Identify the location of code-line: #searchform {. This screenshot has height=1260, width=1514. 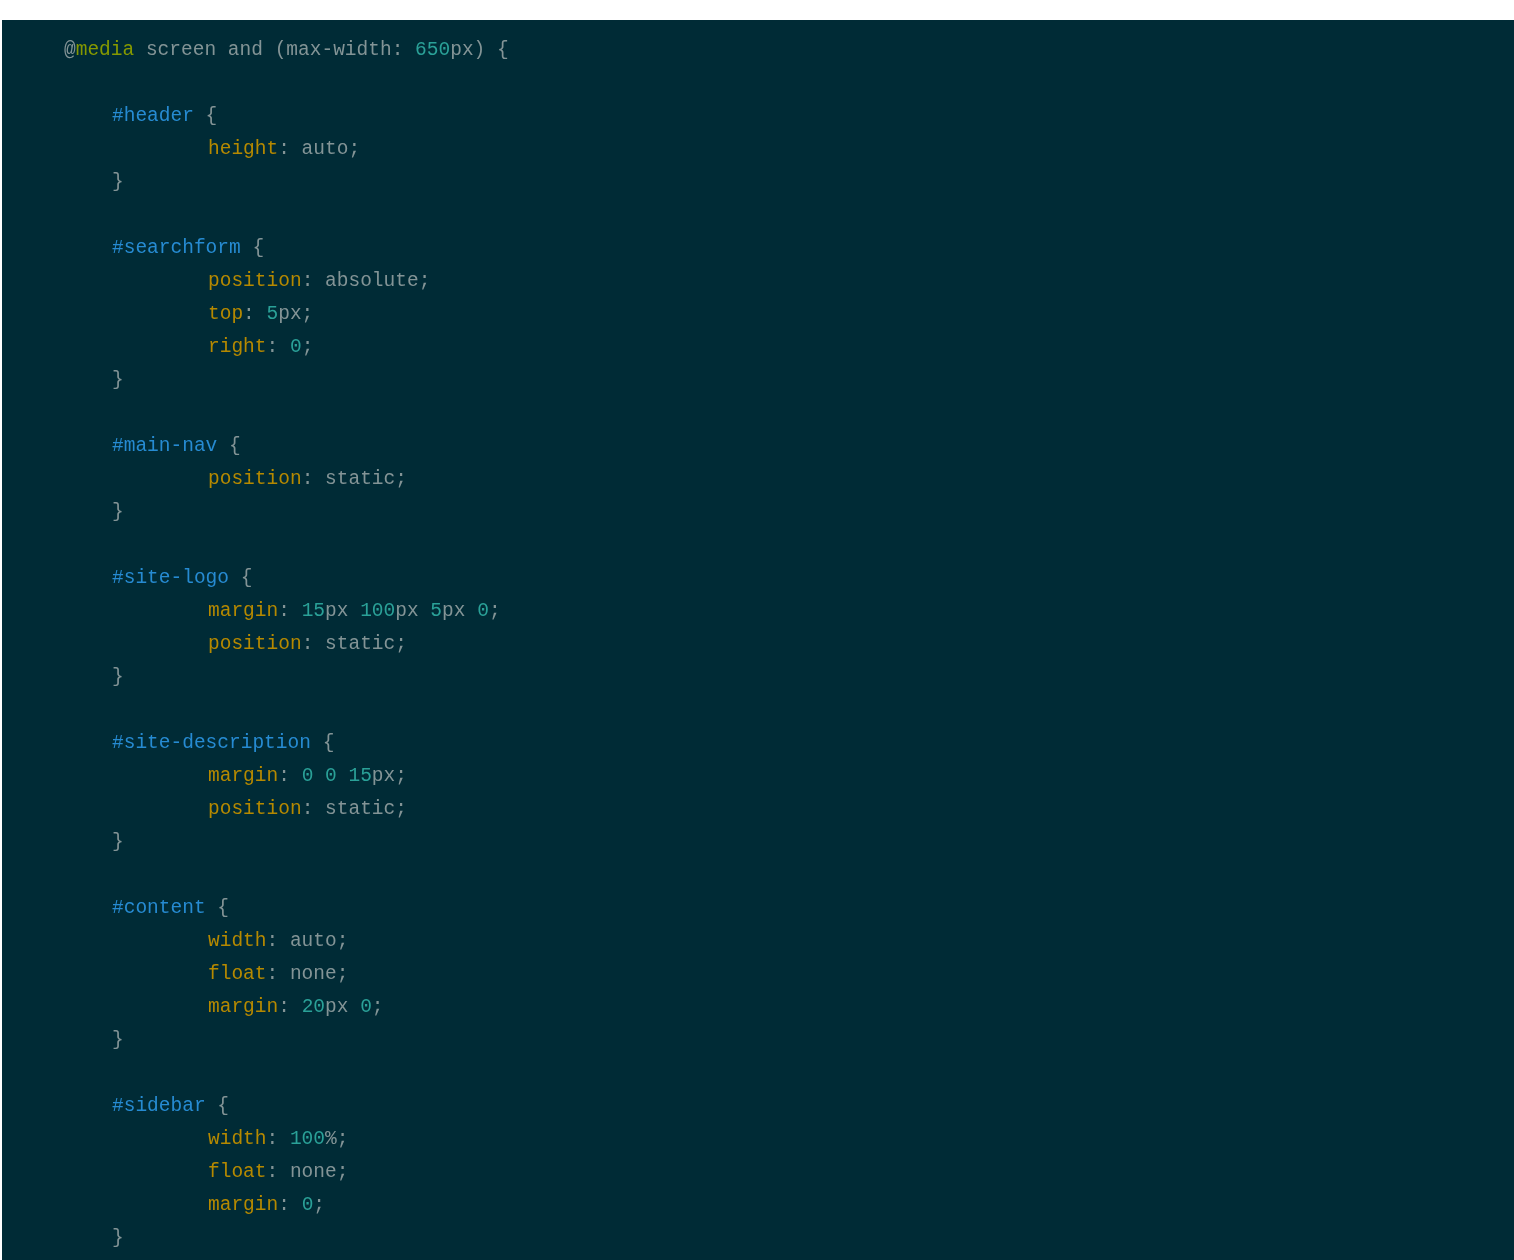
(188, 248).